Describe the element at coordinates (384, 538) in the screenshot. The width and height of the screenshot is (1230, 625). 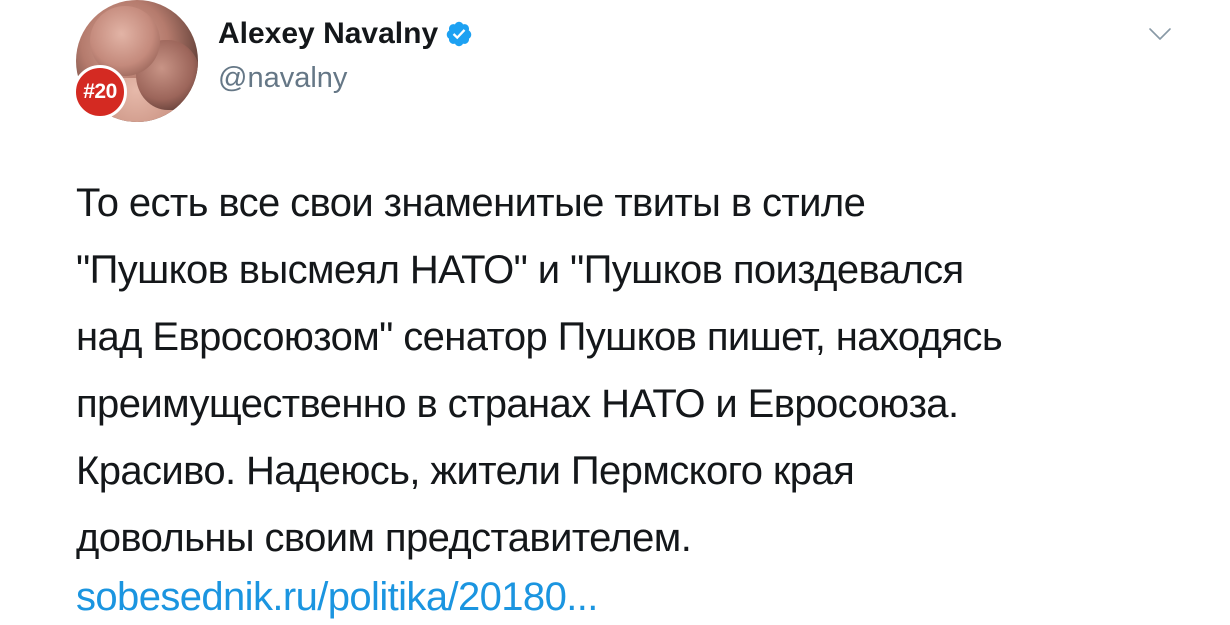
I see `tweet-text-line: довольны своим представителем.` at that location.